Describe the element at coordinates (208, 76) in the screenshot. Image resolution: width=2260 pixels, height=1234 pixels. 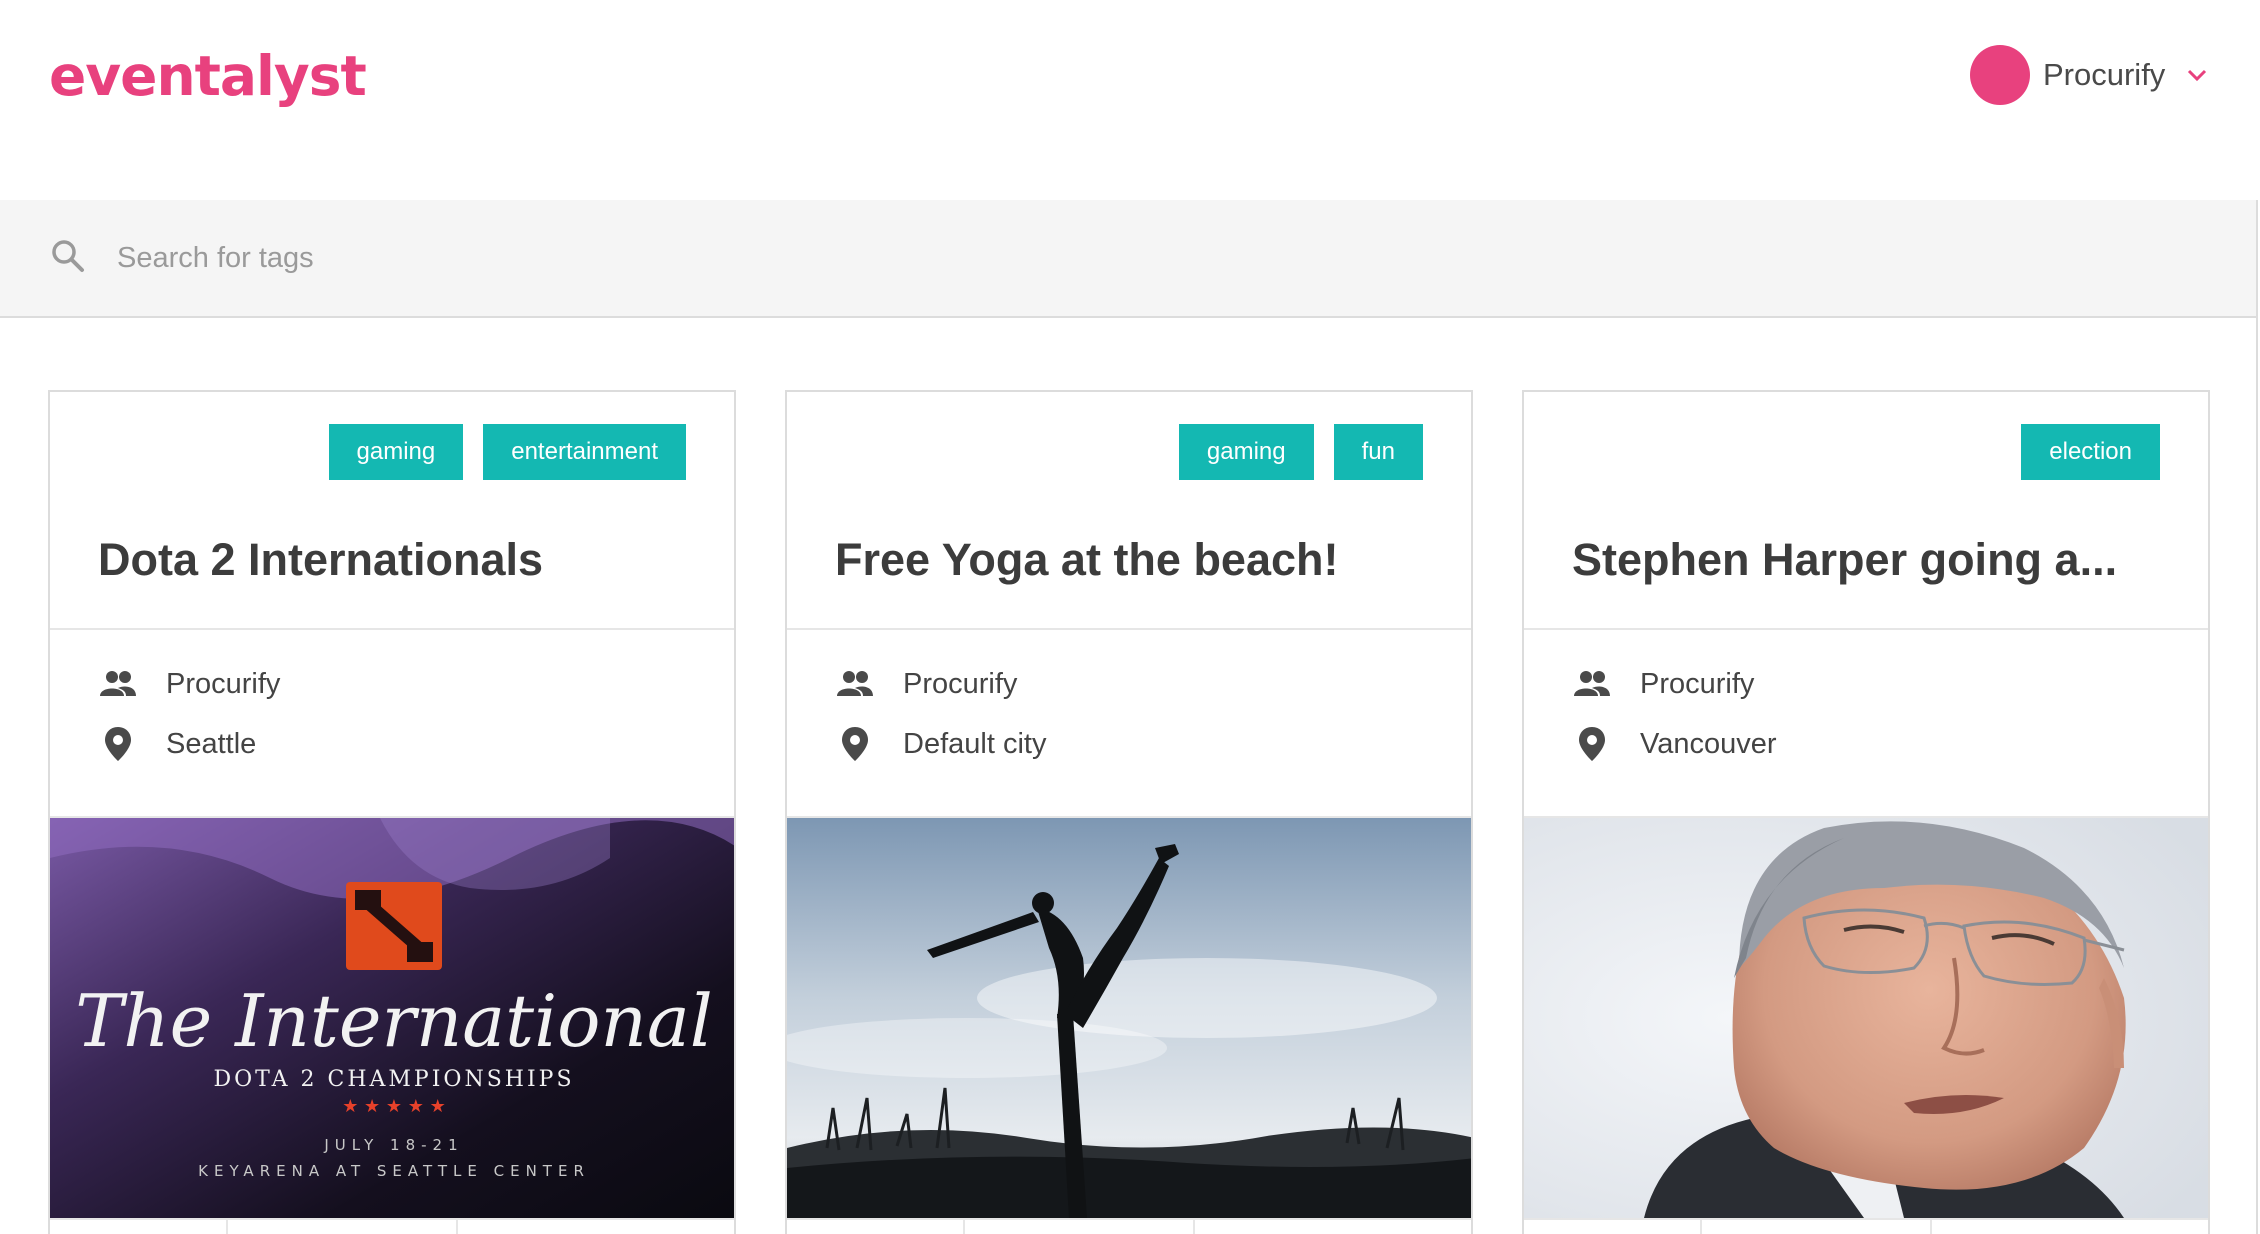
I see `app-logo: eventalyst` at that location.